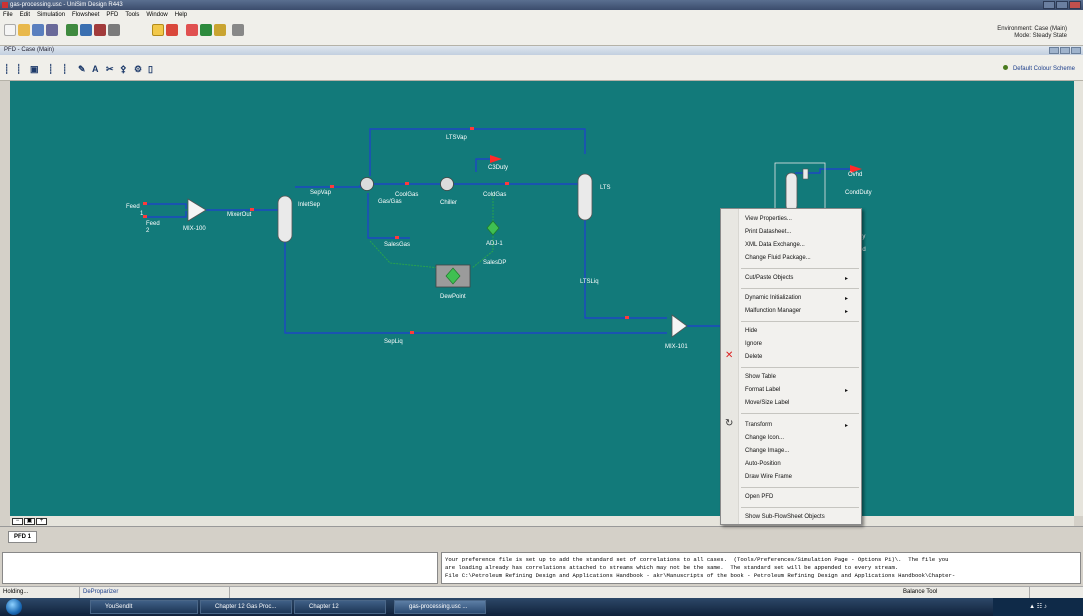  I want to click on close-button, so click(1075, 5).